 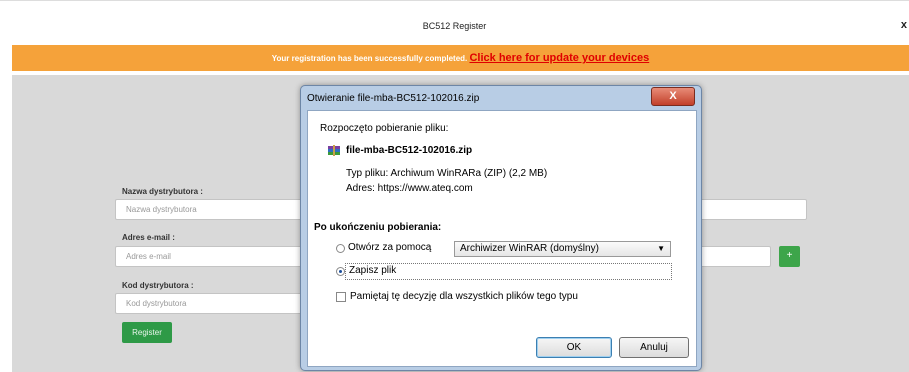 I want to click on open-with-label: Otwórz za pomocą, so click(x=389, y=247).